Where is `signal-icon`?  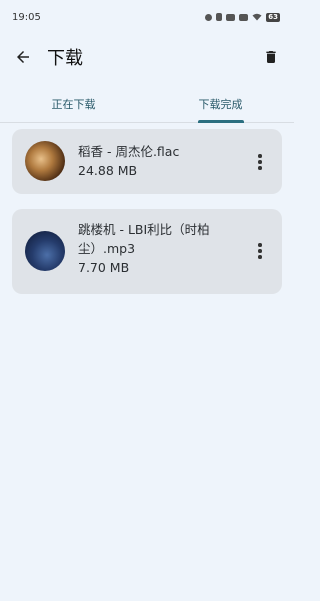 signal-icon is located at coordinates (244, 17).